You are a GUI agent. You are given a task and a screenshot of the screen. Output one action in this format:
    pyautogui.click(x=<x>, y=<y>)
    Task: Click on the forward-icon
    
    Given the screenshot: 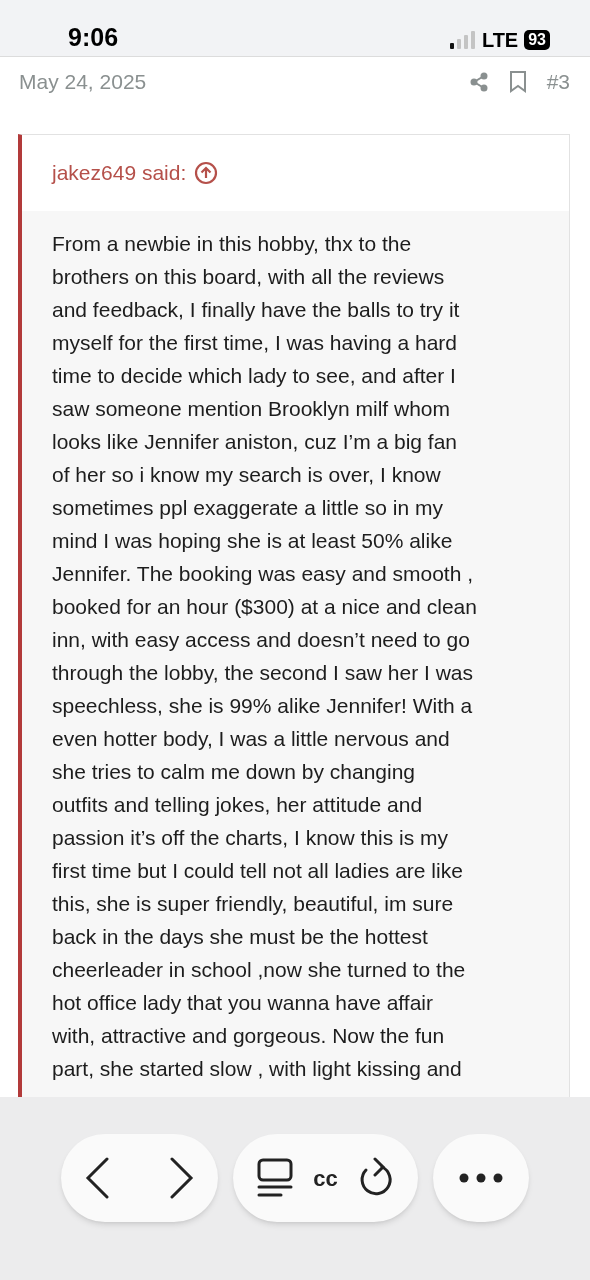 What is the action you would take?
    pyautogui.click(x=181, y=1178)
    